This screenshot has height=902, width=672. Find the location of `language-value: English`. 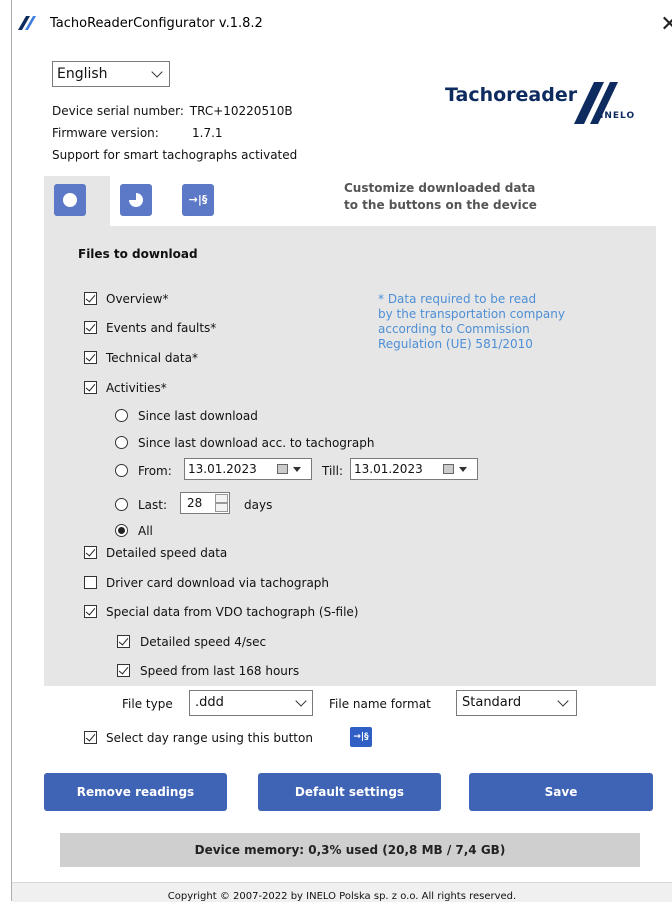

language-value: English is located at coordinates (82, 74).